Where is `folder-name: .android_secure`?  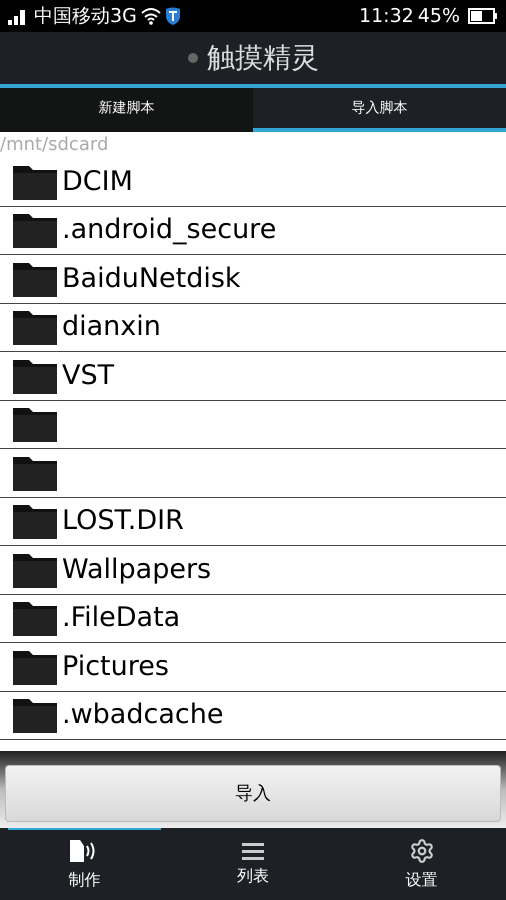 folder-name: .android_secure is located at coordinates (169, 230).